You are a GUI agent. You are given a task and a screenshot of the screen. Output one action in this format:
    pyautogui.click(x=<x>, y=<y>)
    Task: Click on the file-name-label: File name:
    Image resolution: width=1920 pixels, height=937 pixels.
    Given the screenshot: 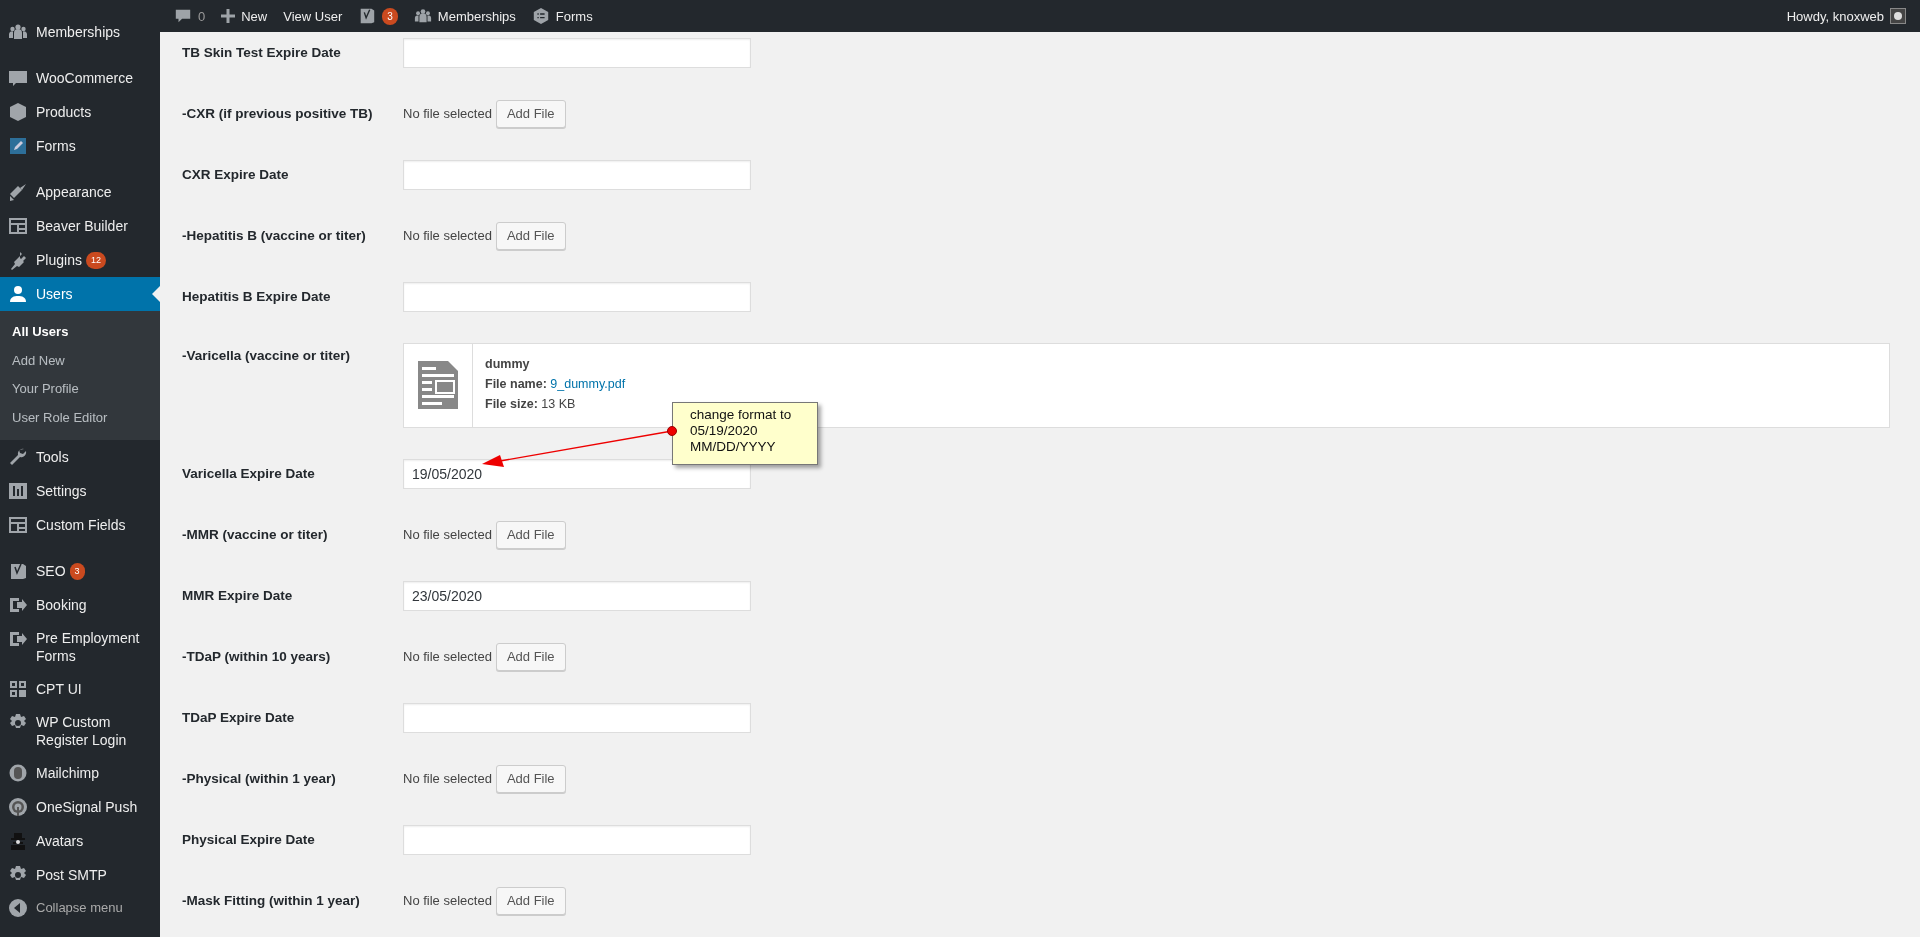 What is the action you would take?
    pyautogui.click(x=516, y=383)
    